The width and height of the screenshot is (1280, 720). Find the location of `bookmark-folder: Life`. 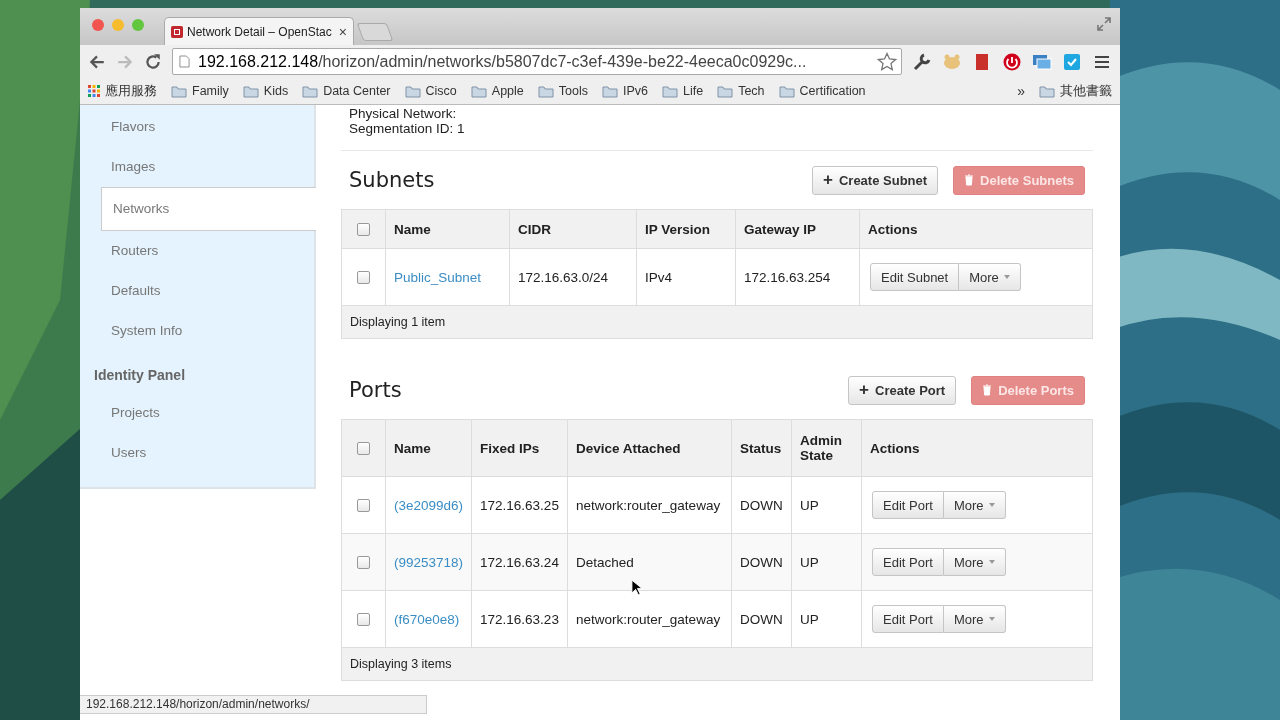

bookmark-folder: Life is located at coordinates (683, 91).